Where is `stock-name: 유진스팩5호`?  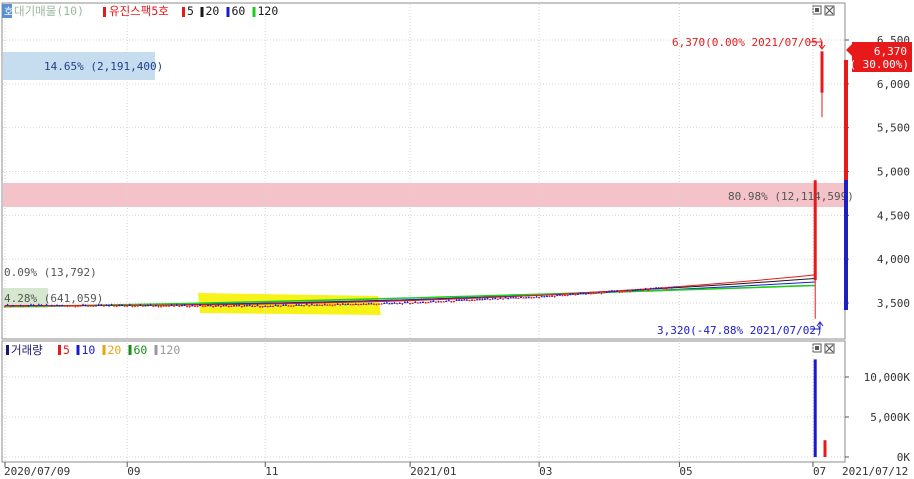
stock-name: 유진스팩5호 is located at coordinates (139, 11).